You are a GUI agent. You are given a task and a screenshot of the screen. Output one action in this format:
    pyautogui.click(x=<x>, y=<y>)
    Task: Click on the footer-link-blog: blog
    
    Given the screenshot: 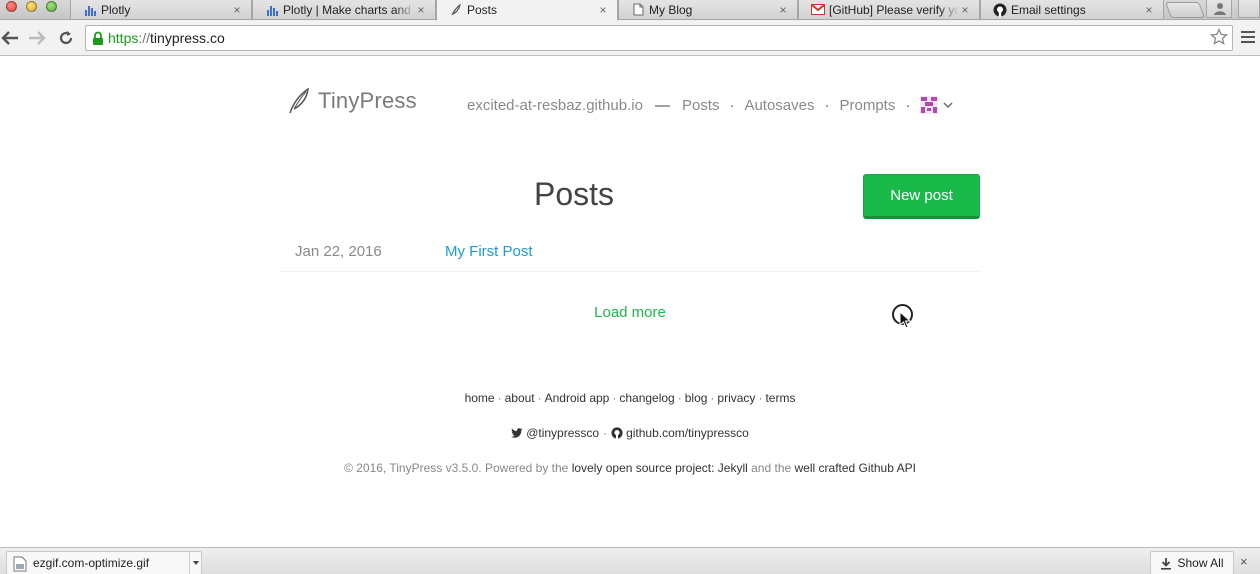 What is the action you would take?
    pyautogui.click(x=696, y=398)
    